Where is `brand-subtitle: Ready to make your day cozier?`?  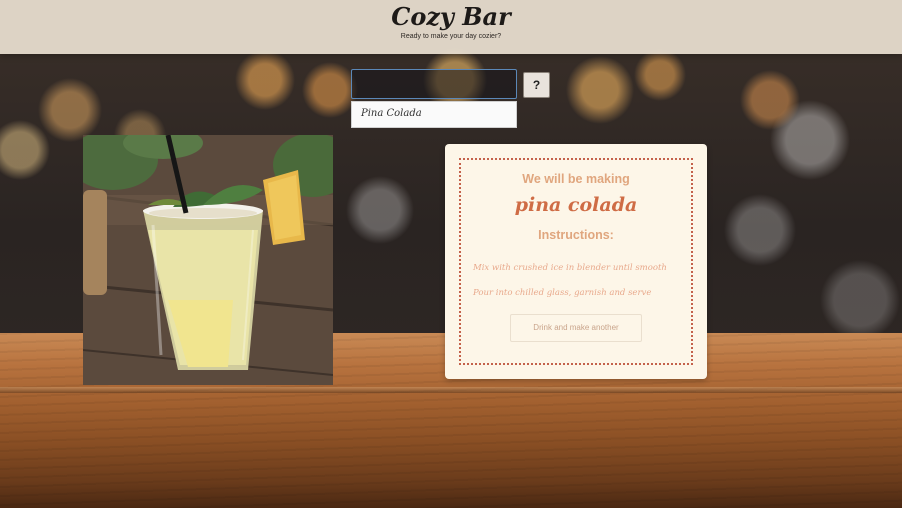
brand-subtitle: Ready to make your day cozier? is located at coordinates (451, 36).